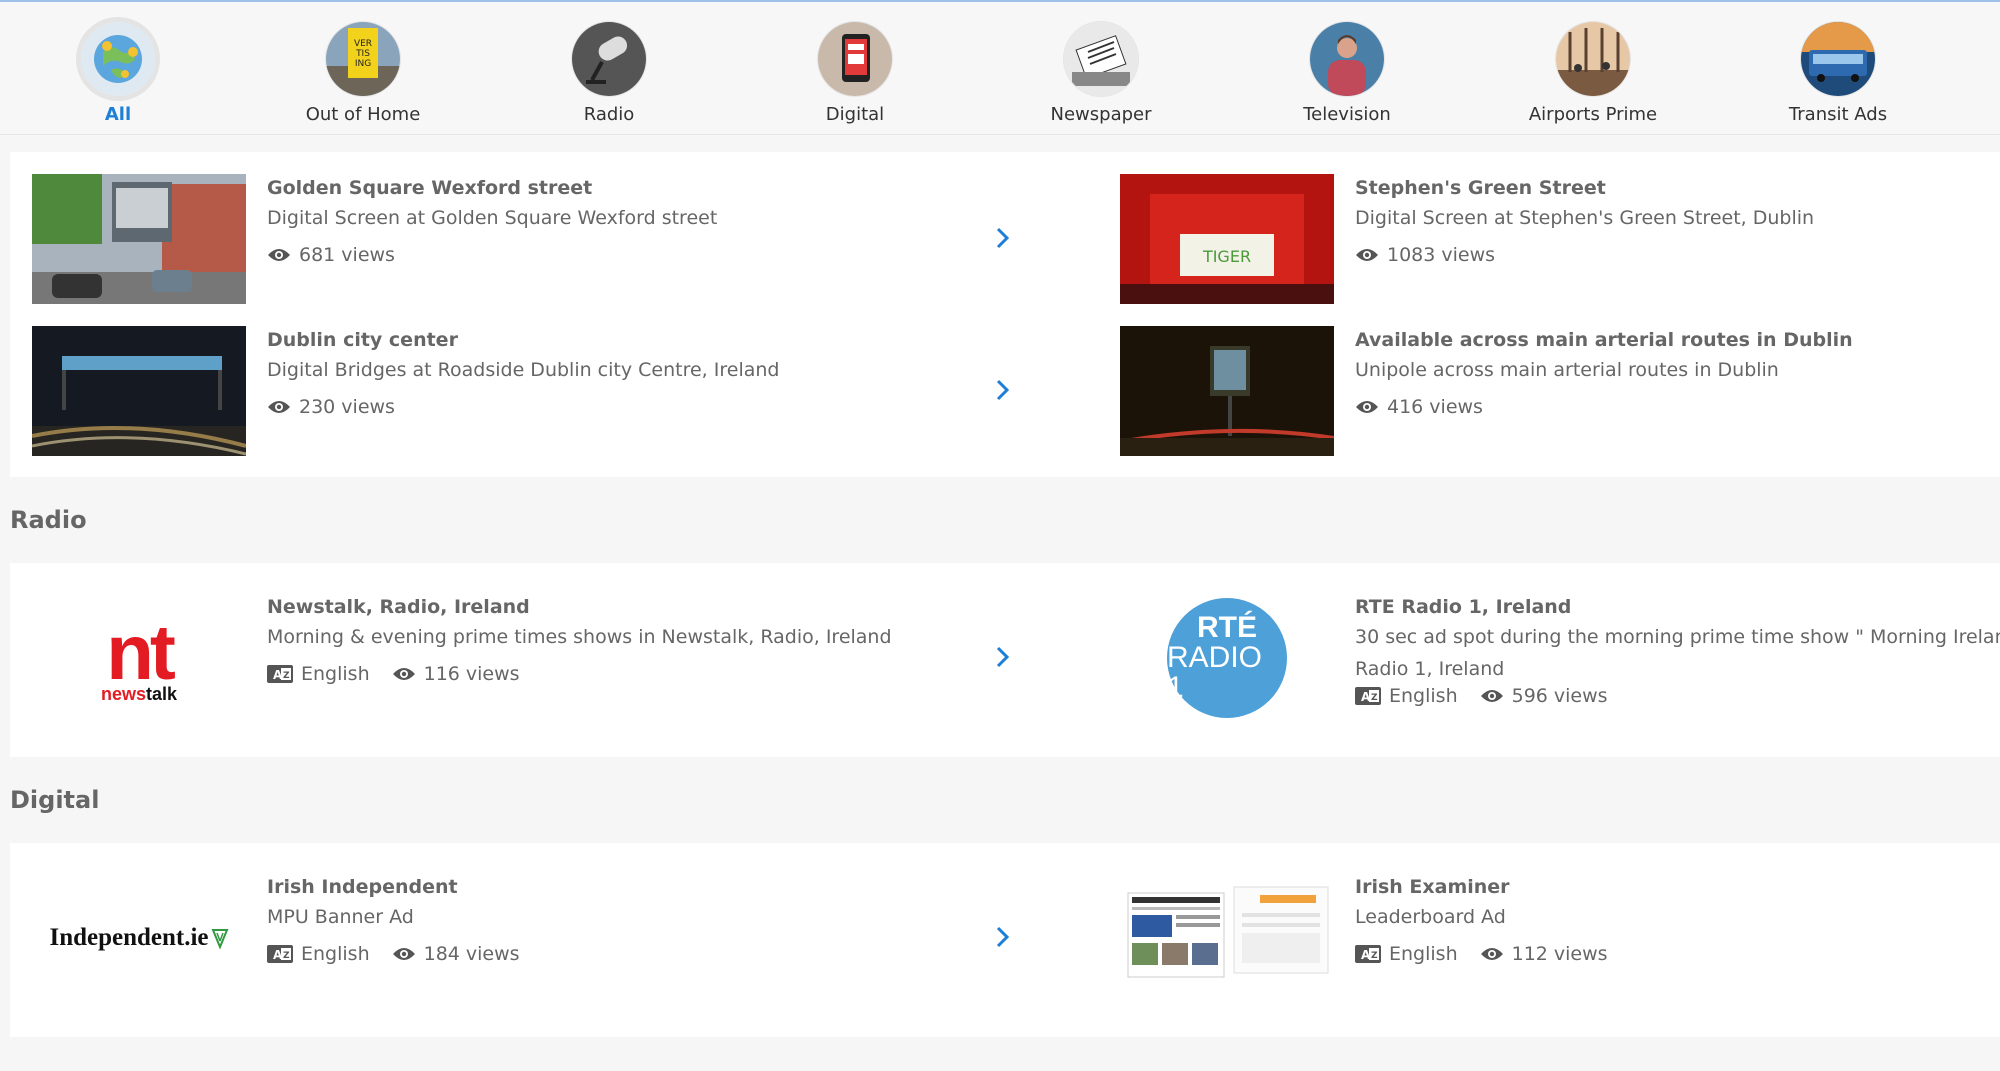 The height and width of the screenshot is (1071, 2000). What do you see at coordinates (1559, 696) in the screenshot?
I see `views-count: 596 views` at bounding box center [1559, 696].